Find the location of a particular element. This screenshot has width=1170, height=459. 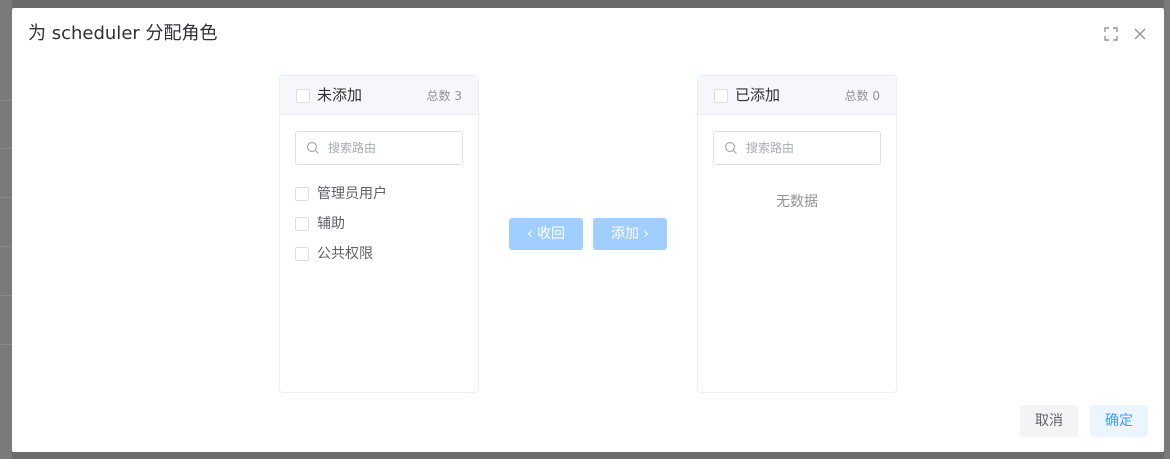

assigned-panel: 已添加 总数 0 搜索路由 无数据 is located at coordinates (797, 234).